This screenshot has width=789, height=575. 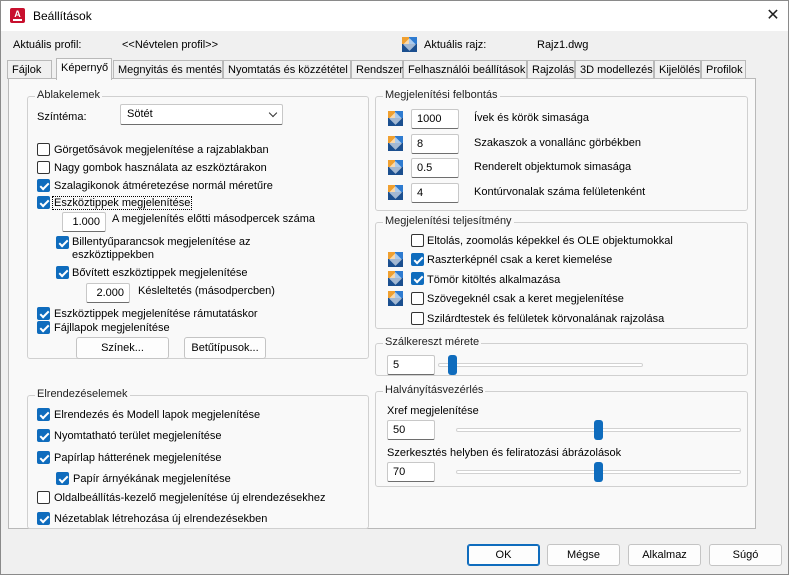 What do you see at coordinates (108, 293) in the screenshot?
I see `extended-delay-input: 2.000` at bounding box center [108, 293].